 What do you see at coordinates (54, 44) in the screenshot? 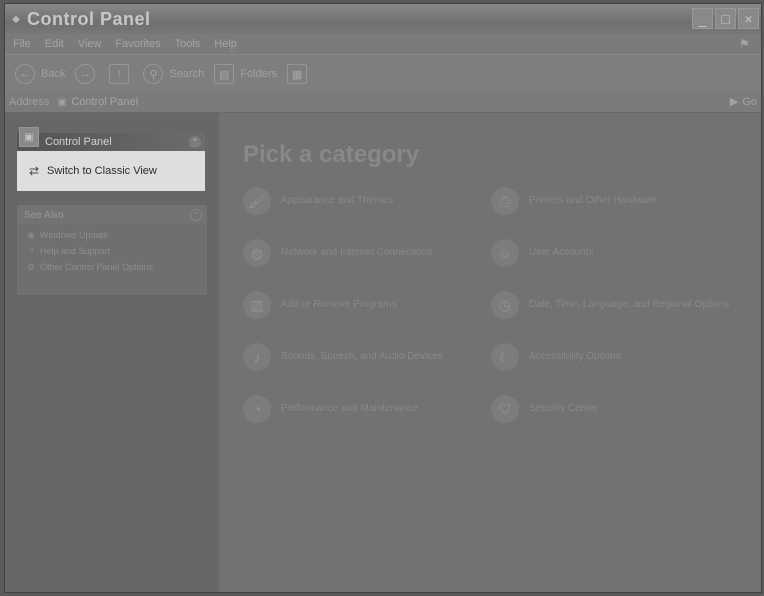
I see `menu-edit: Edit` at bounding box center [54, 44].